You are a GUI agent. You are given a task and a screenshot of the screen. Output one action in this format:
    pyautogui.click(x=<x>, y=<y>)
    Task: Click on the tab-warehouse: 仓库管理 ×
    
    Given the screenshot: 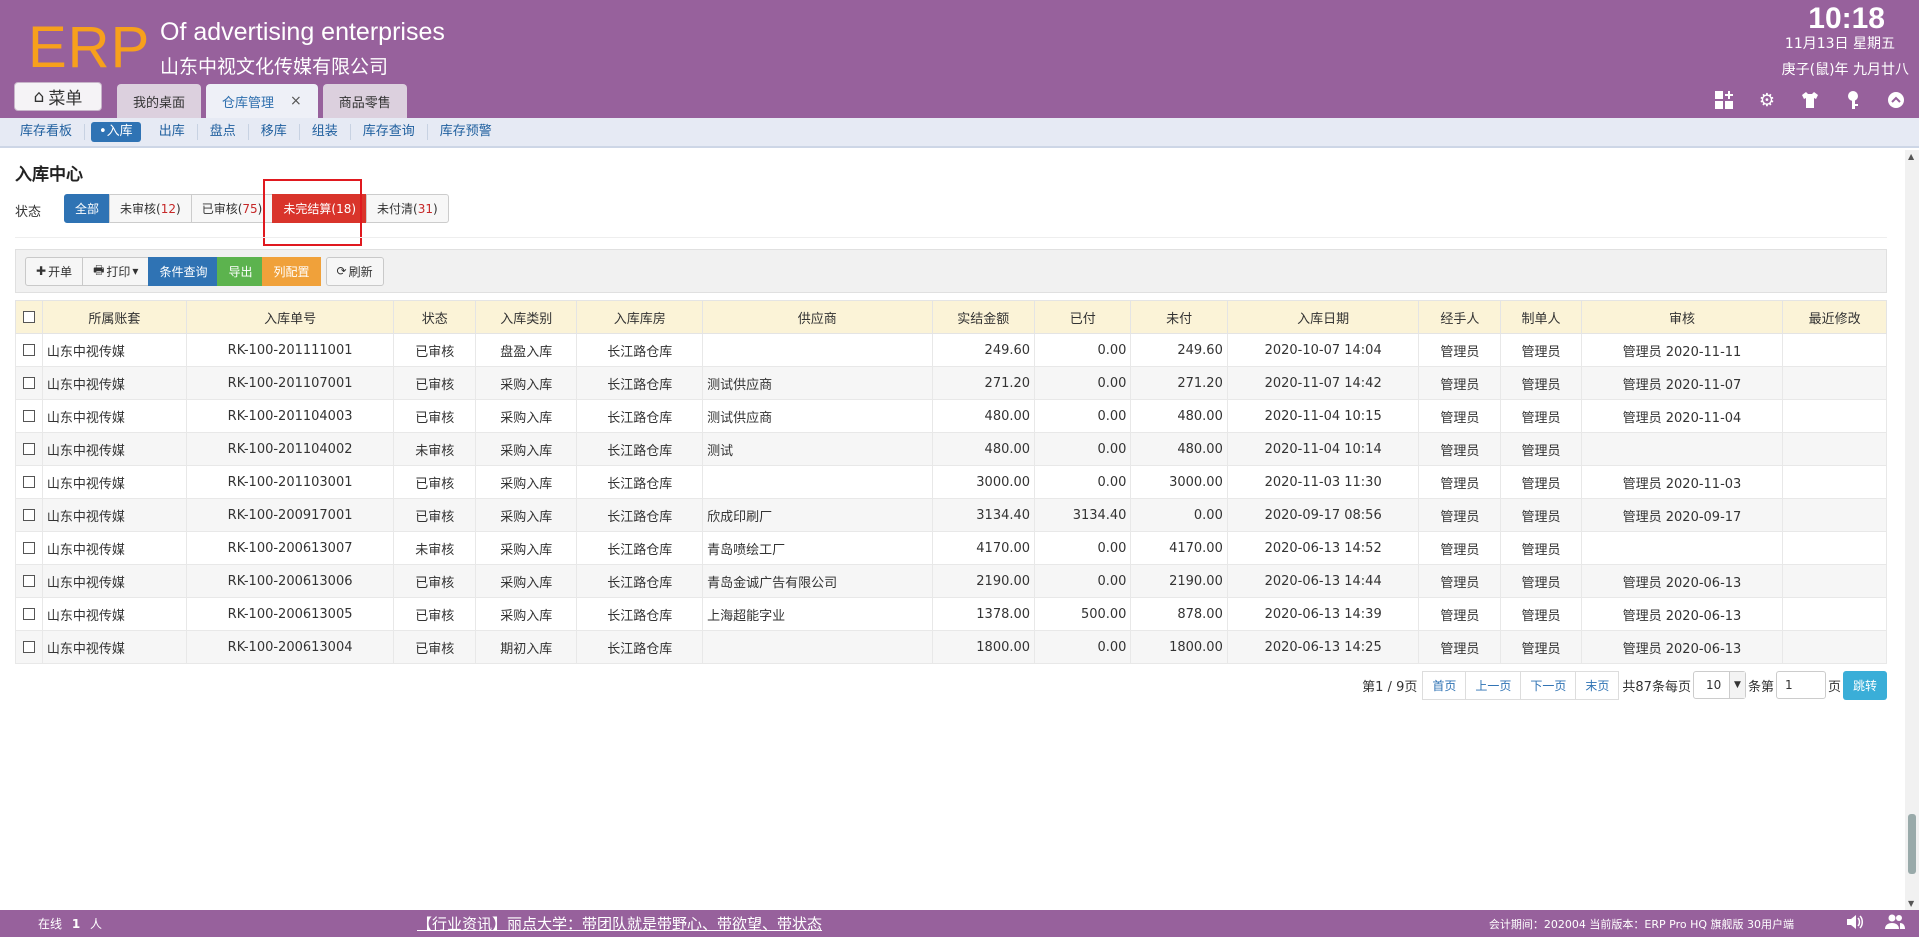 What is the action you would take?
    pyautogui.click(x=262, y=101)
    